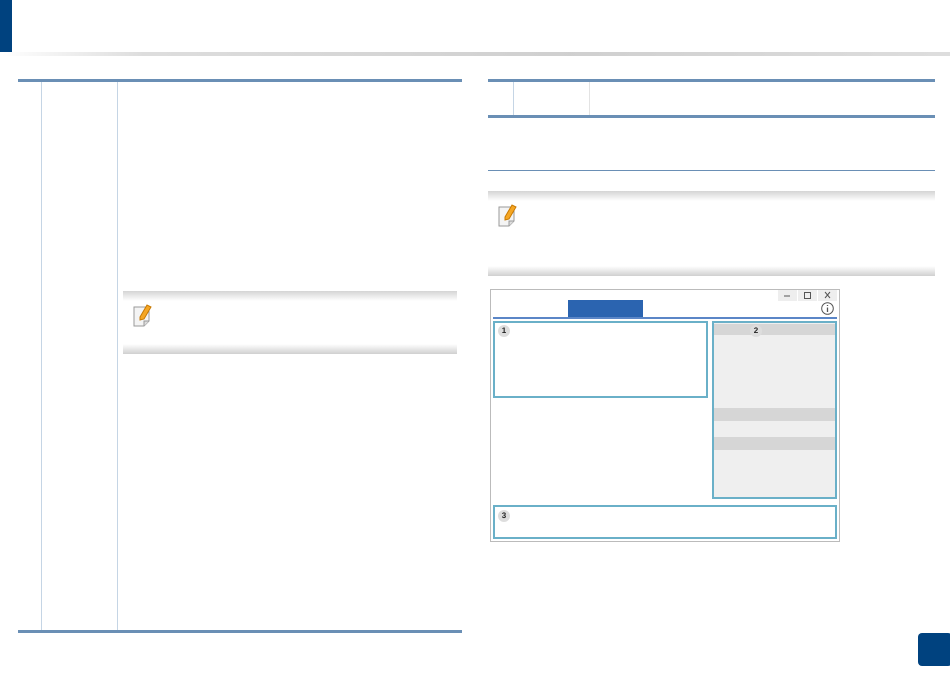 This screenshot has width=950, height=674. What do you see at coordinates (504, 516) in the screenshot?
I see `callout-number: 3` at bounding box center [504, 516].